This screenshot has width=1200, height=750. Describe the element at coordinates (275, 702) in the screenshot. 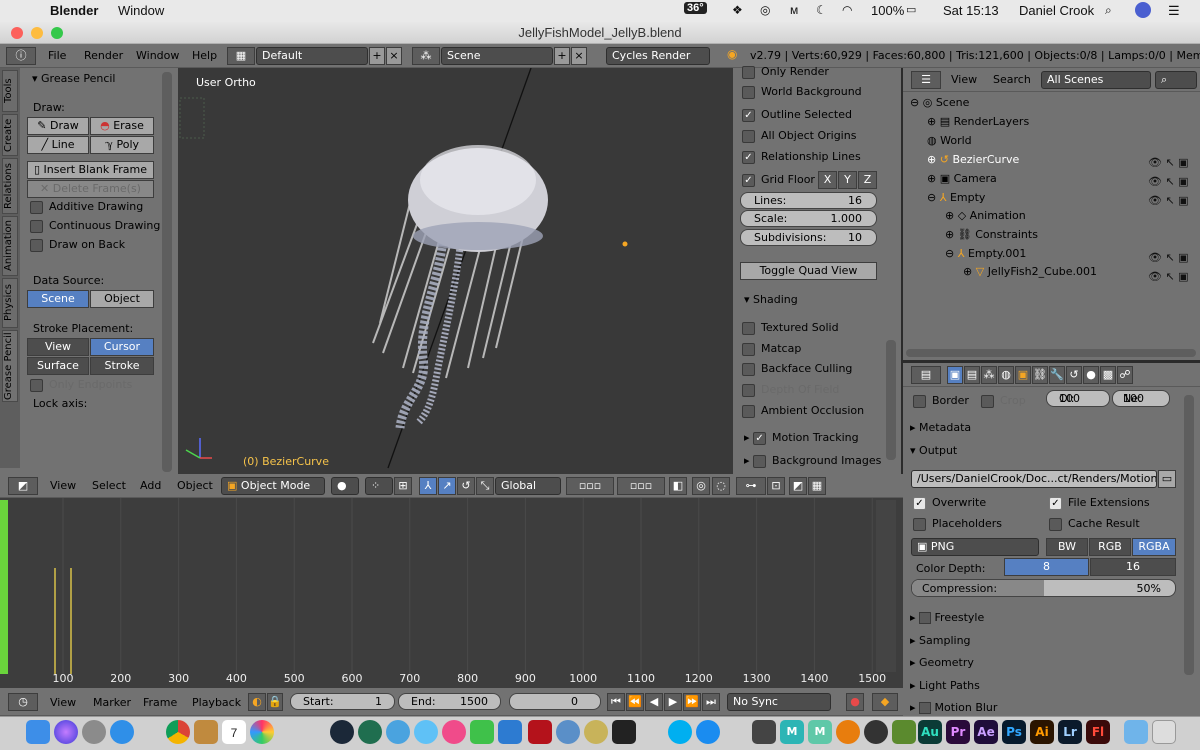

I see `lock-time-icon: 🔒` at that location.